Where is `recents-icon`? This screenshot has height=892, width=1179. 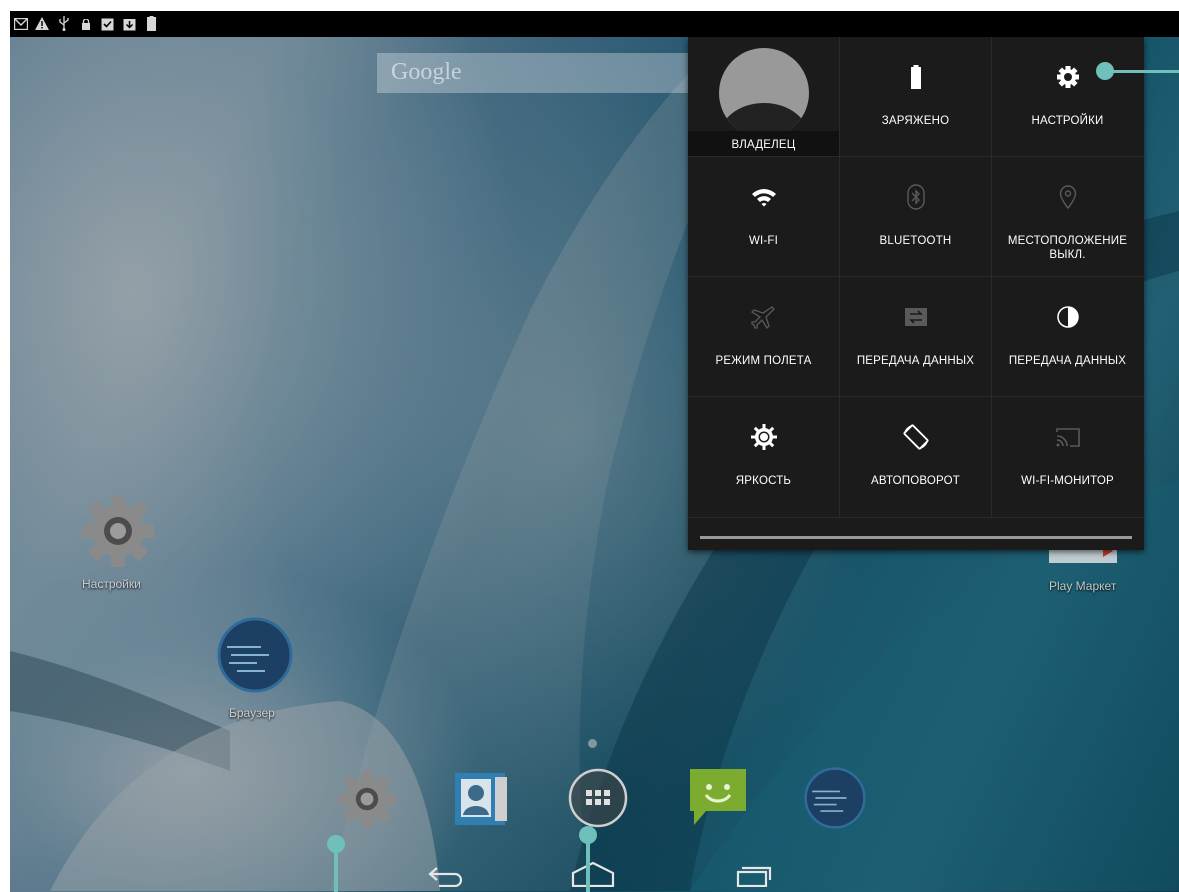
recents-icon is located at coordinates (754, 876).